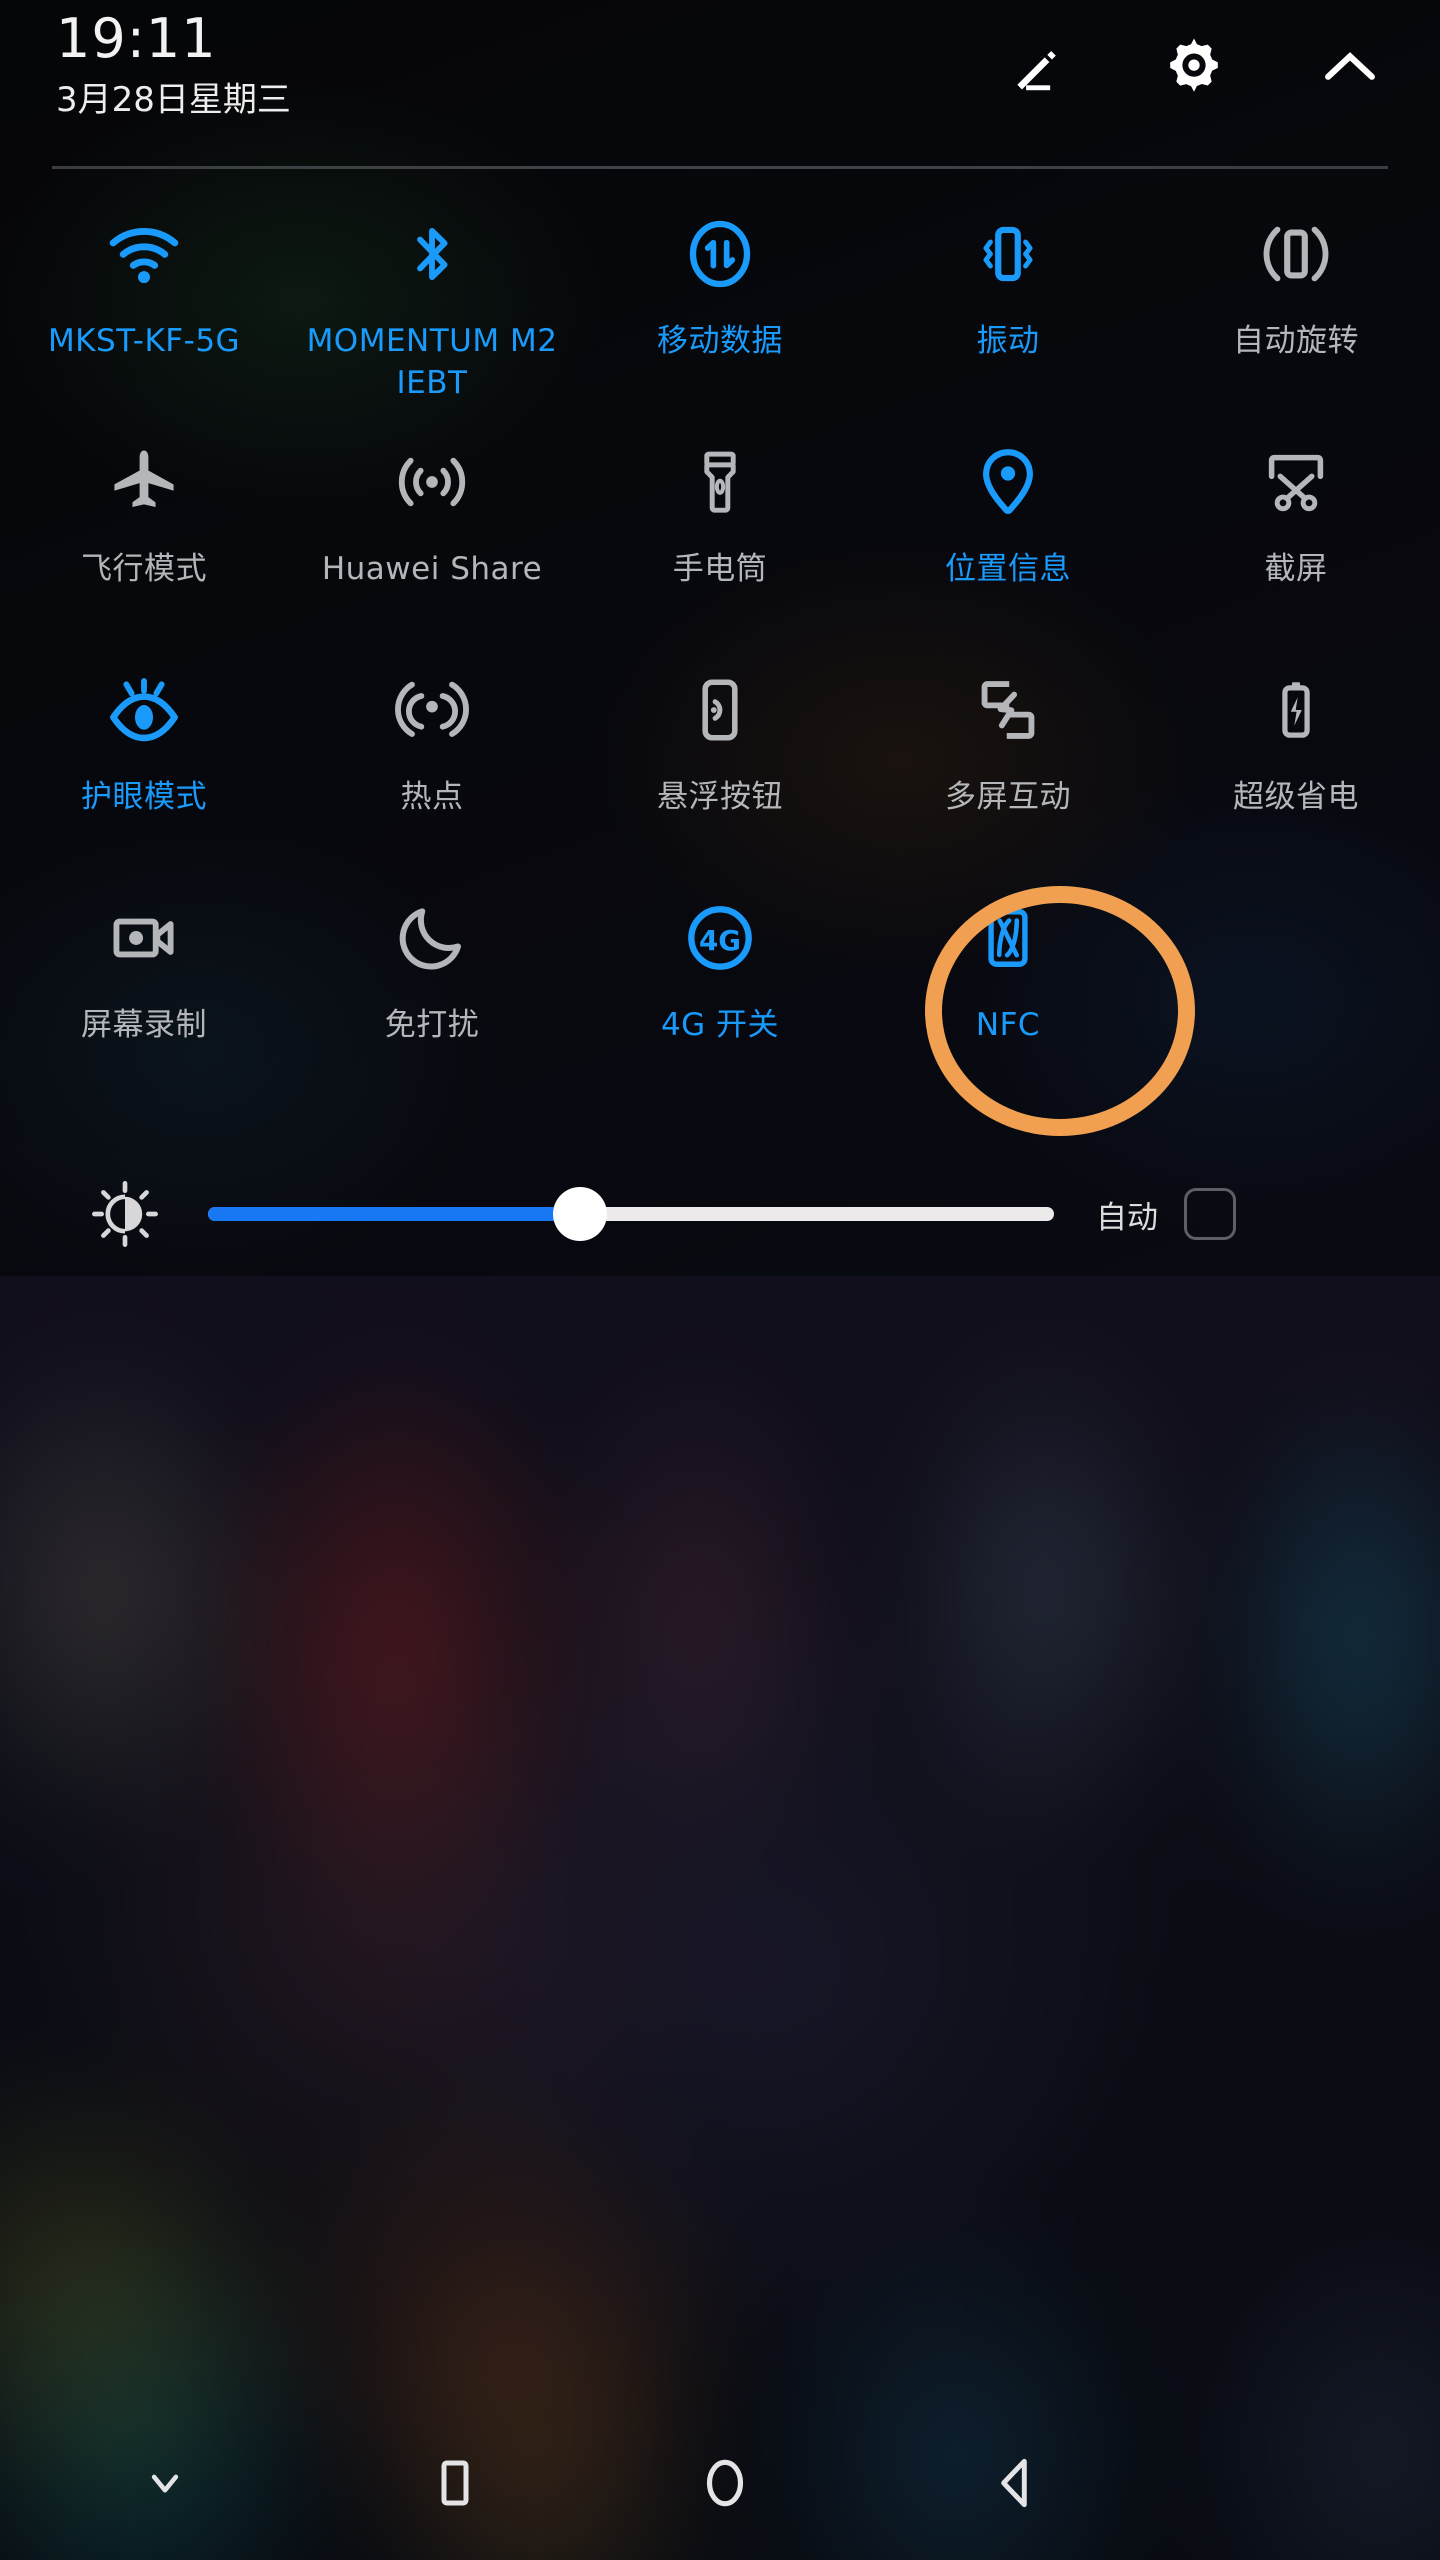 The width and height of the screenshot is (1440, 2560). I want to click on nav-back-button, so click(1015, 2485).